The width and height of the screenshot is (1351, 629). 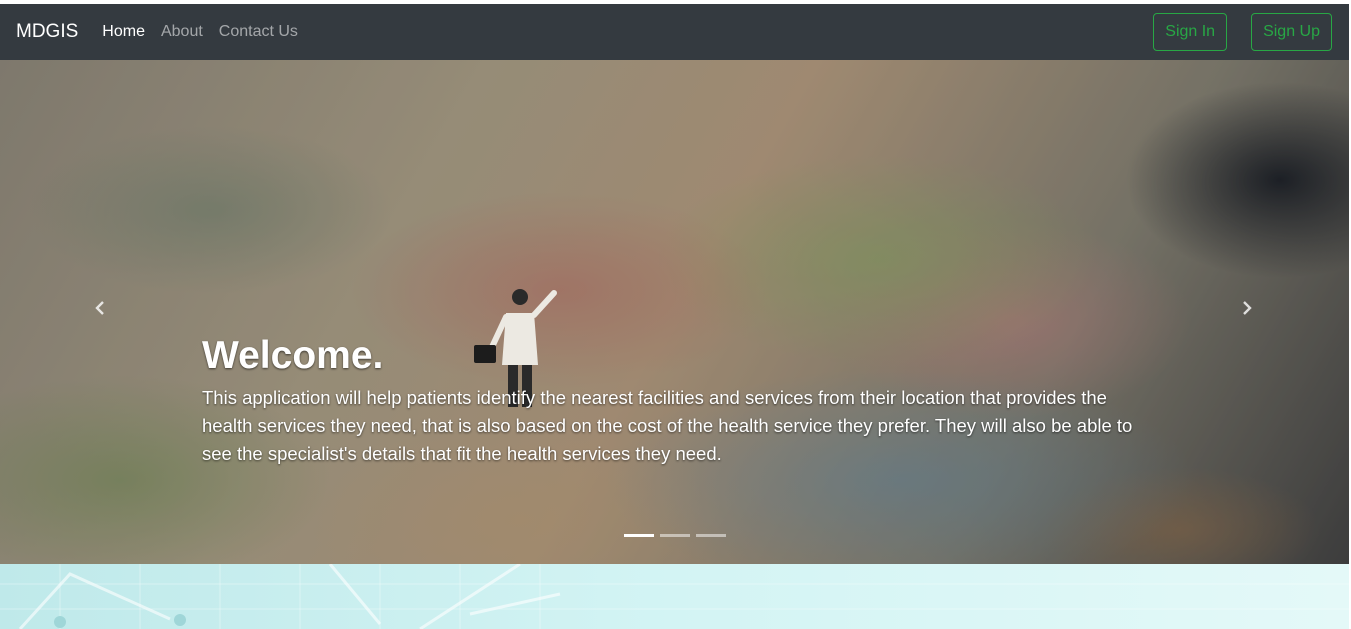 I want to click on nav-link-home: Home, so click(x=123, y=32).